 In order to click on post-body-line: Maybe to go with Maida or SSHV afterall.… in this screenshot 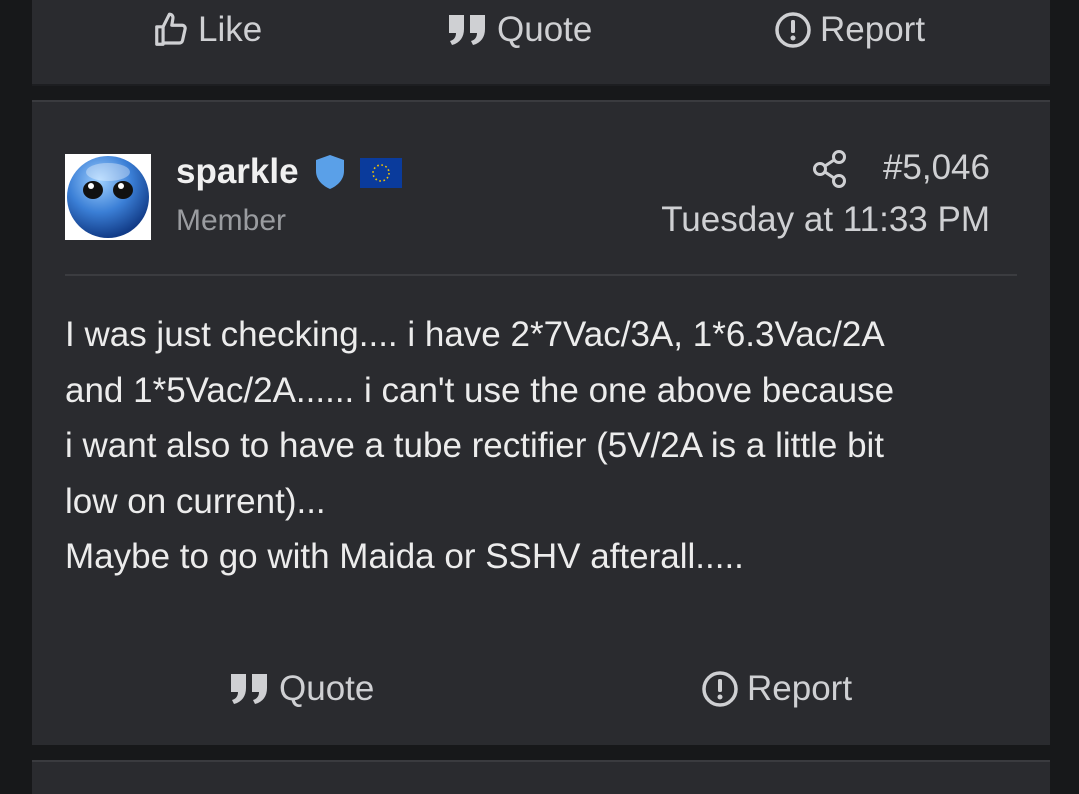, I will do `click(404, 556)`.